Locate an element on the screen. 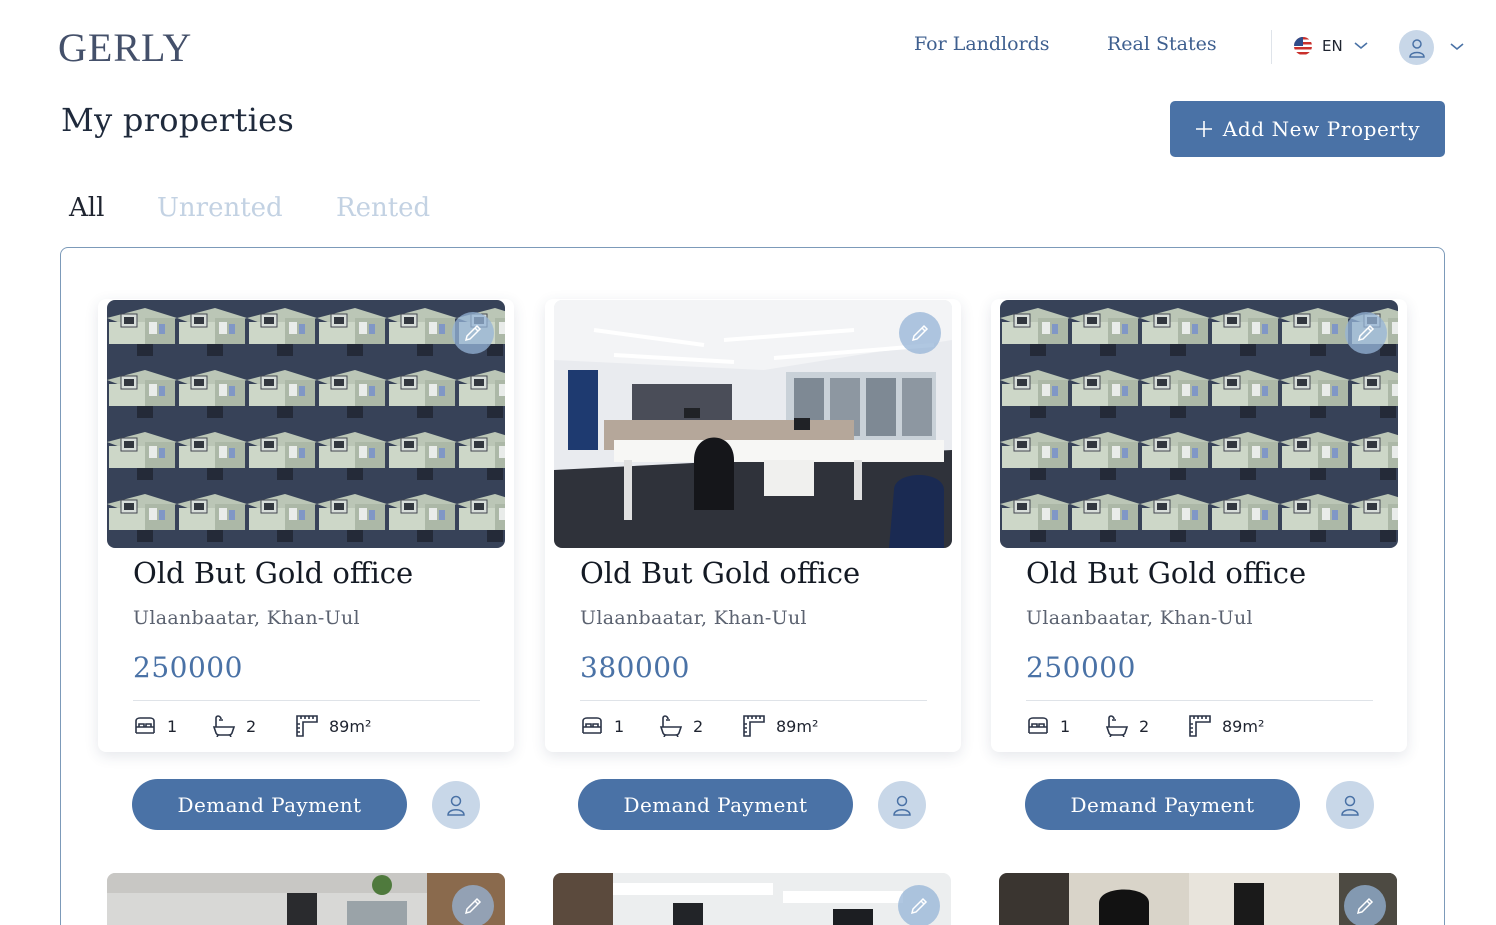 The height and width of the screenshot is (925, 1496). language-label: EN is located at coordinates (1332, 46).